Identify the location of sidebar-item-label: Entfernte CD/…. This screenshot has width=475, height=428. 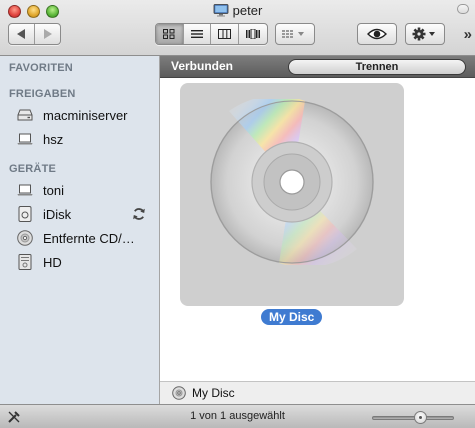
(89, 238).